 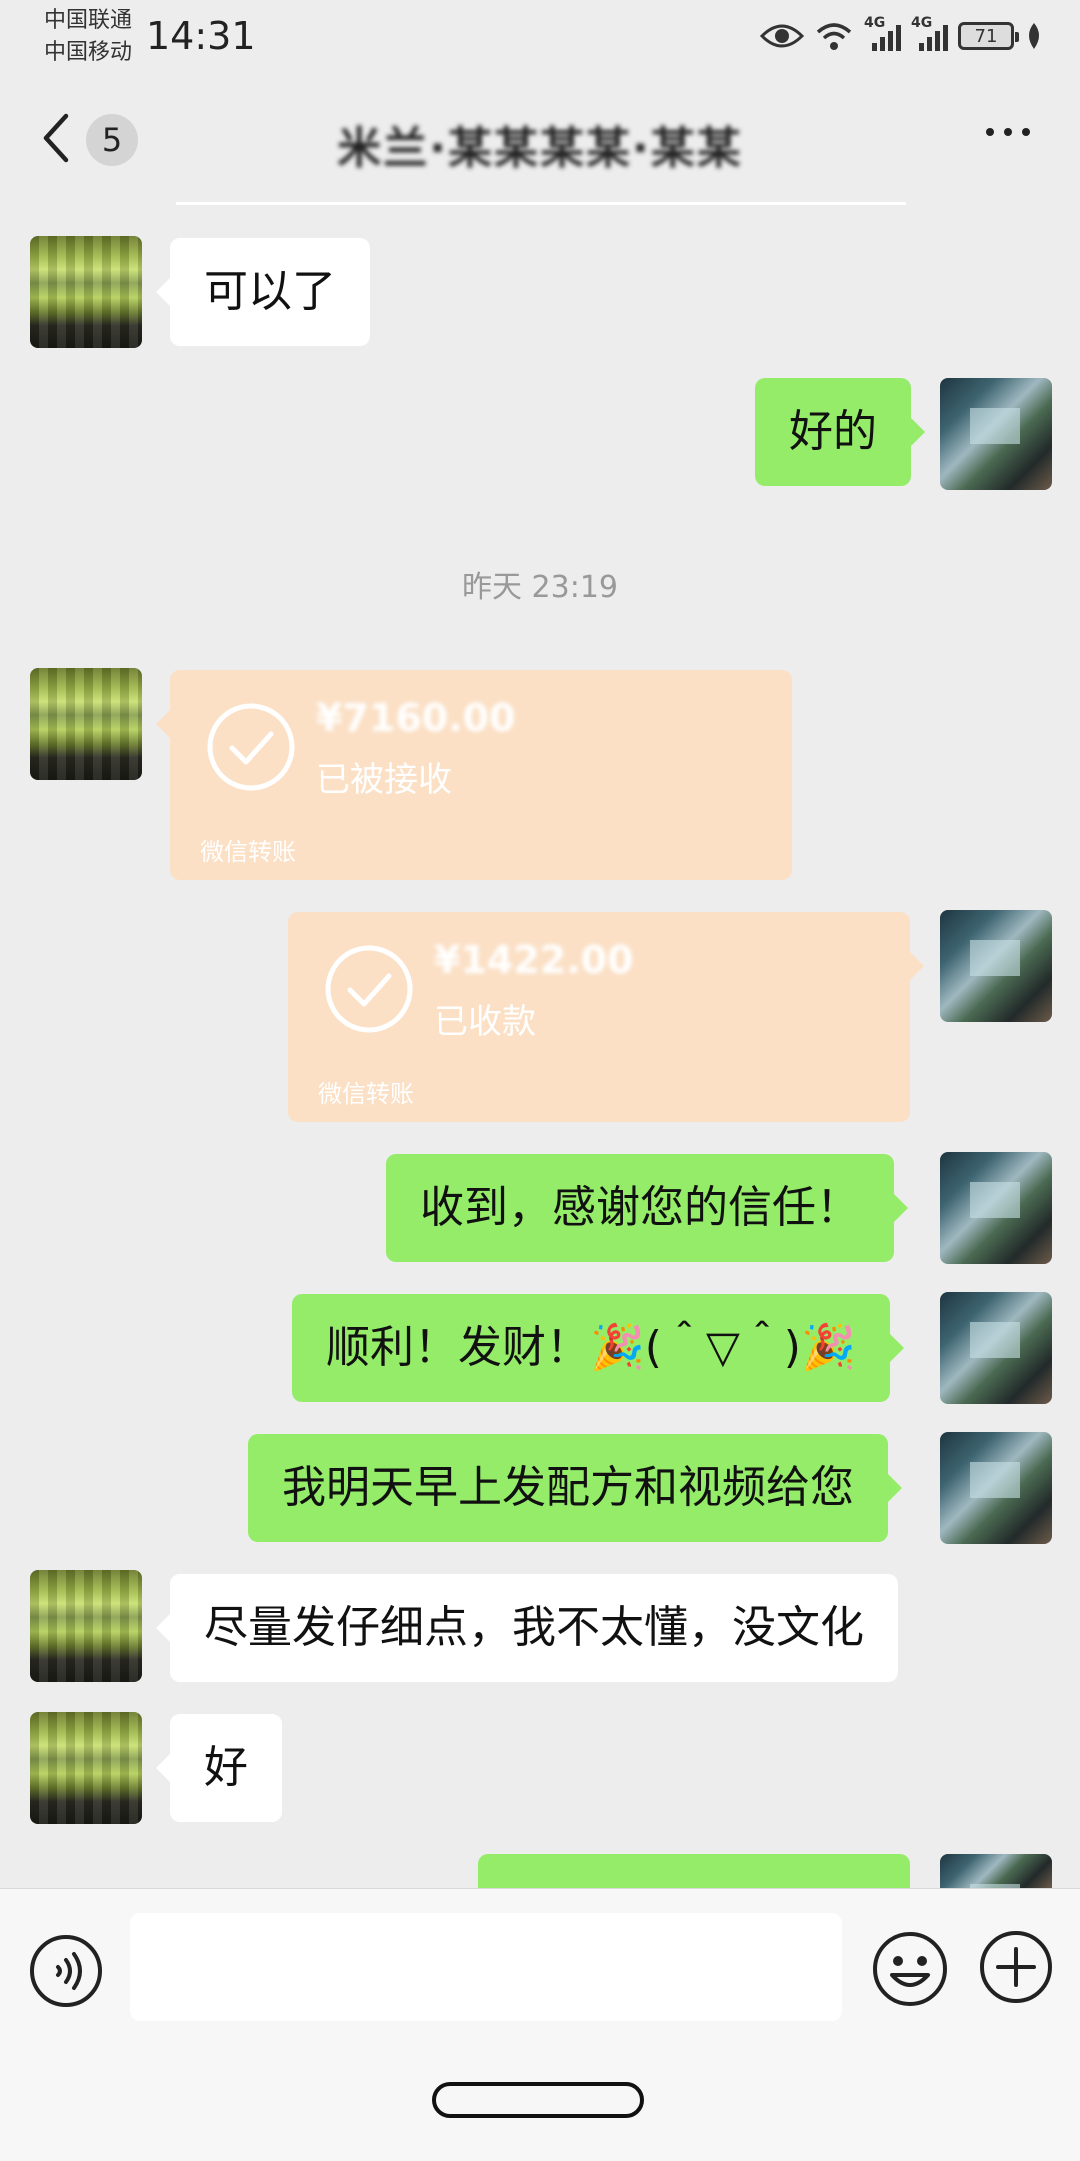 What do you see at coordinates (485, 1022) in the screenshot?
I see `transfer-status: 已收款` at bounding box center [485, 1022].